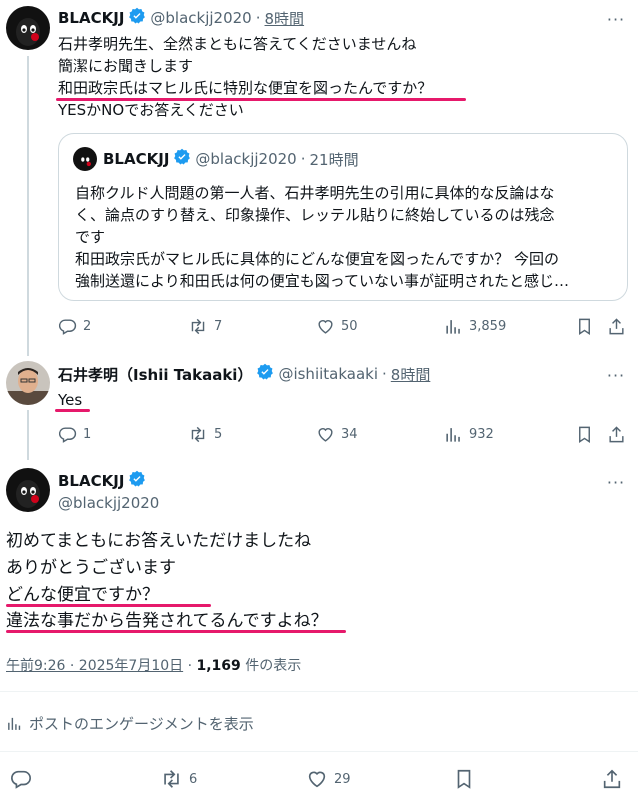 This screenshot has height=804, width=638. I want to click on like-count: 50, so click(349, 326).